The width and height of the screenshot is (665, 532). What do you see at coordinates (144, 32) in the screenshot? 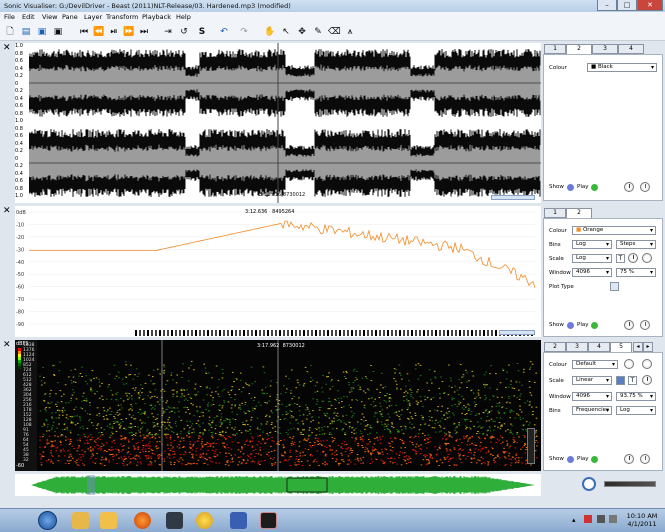
I see `forward-end-icon: ⏭` at bounding box center [144, 32].